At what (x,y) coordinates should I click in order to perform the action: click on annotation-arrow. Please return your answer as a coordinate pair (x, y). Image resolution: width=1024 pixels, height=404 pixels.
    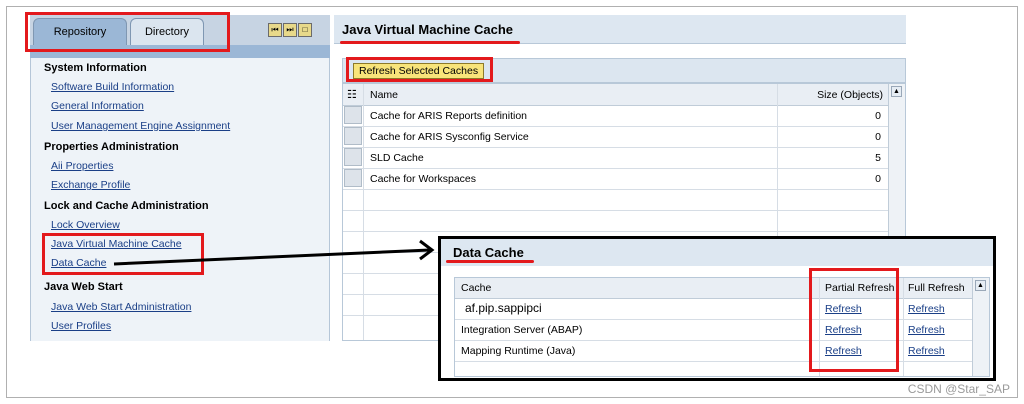
    Looking at the image, I should click on (274, 252).